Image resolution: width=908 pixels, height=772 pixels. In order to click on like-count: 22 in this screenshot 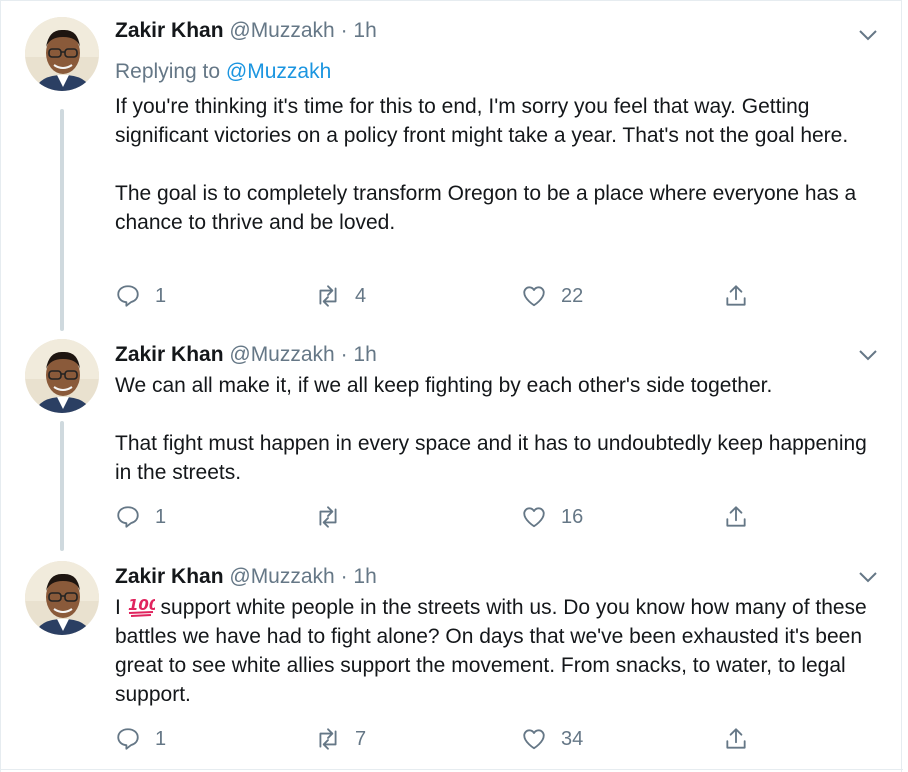, I will do `click(572, 295)`.